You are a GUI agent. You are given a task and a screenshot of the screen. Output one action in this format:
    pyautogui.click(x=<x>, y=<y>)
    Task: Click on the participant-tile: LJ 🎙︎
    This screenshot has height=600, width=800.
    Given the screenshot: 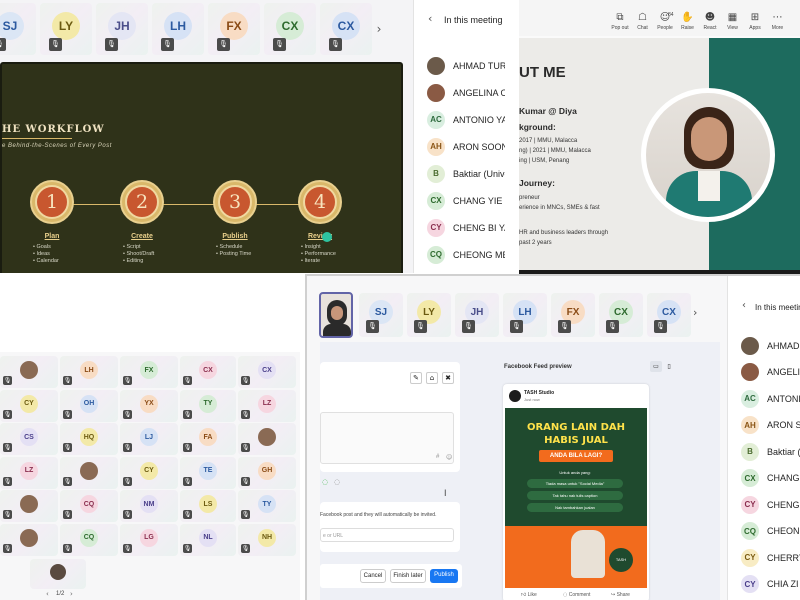 What is the action you would take?
    pyautogui.click(x=149, y=439)
    